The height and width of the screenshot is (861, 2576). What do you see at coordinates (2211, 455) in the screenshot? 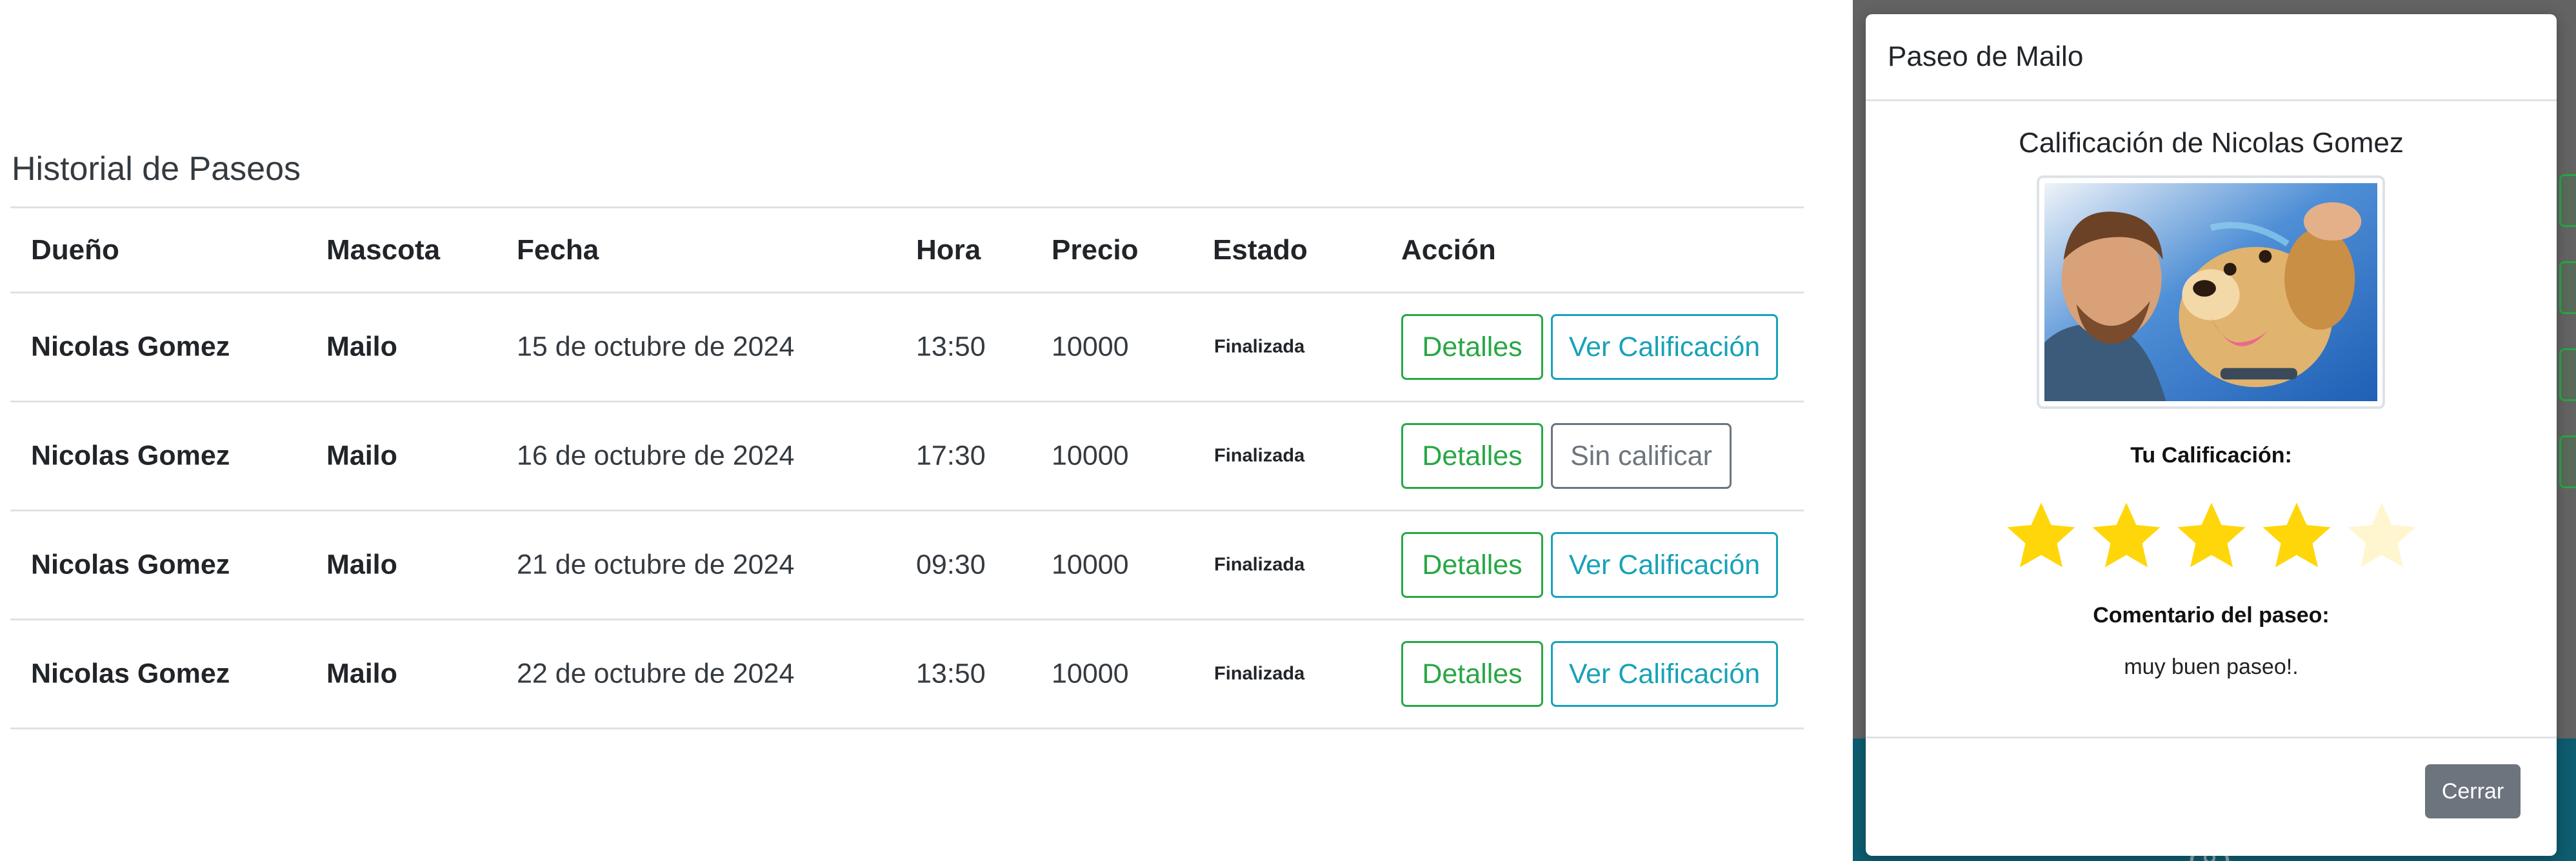
I see `your-rating-label: Tu Calificación:` at bounding box center [2211, 455].